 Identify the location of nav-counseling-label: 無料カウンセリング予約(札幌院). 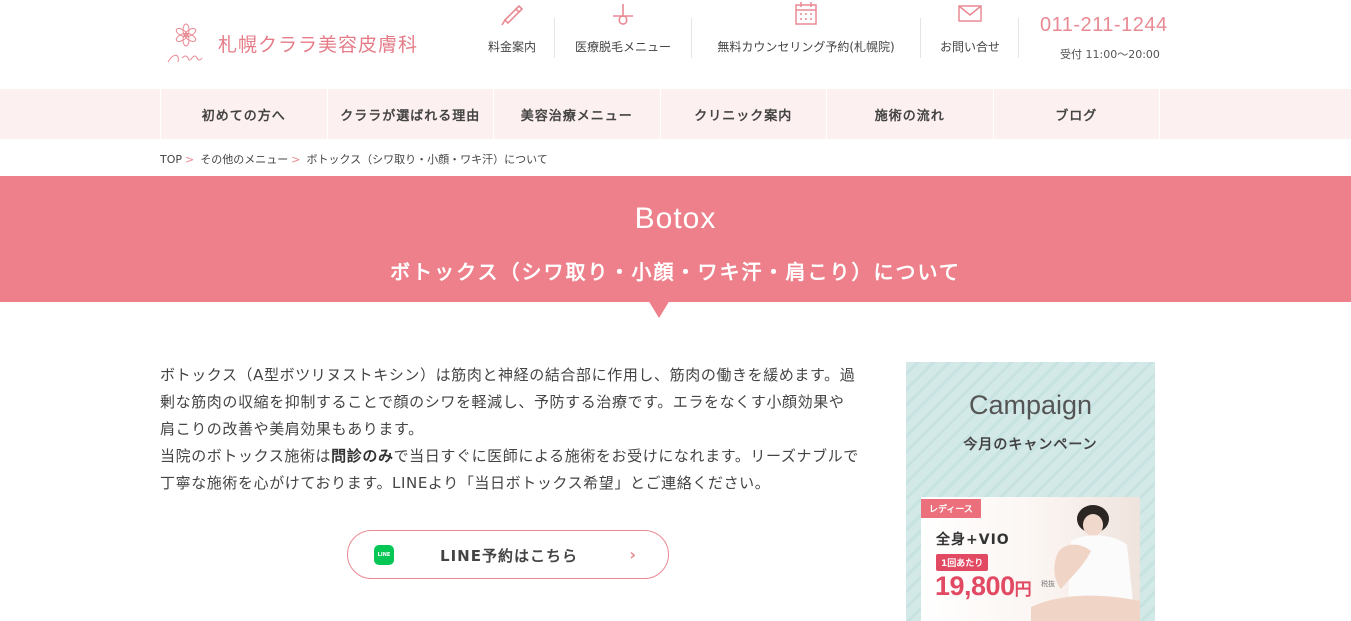
(806, 47).